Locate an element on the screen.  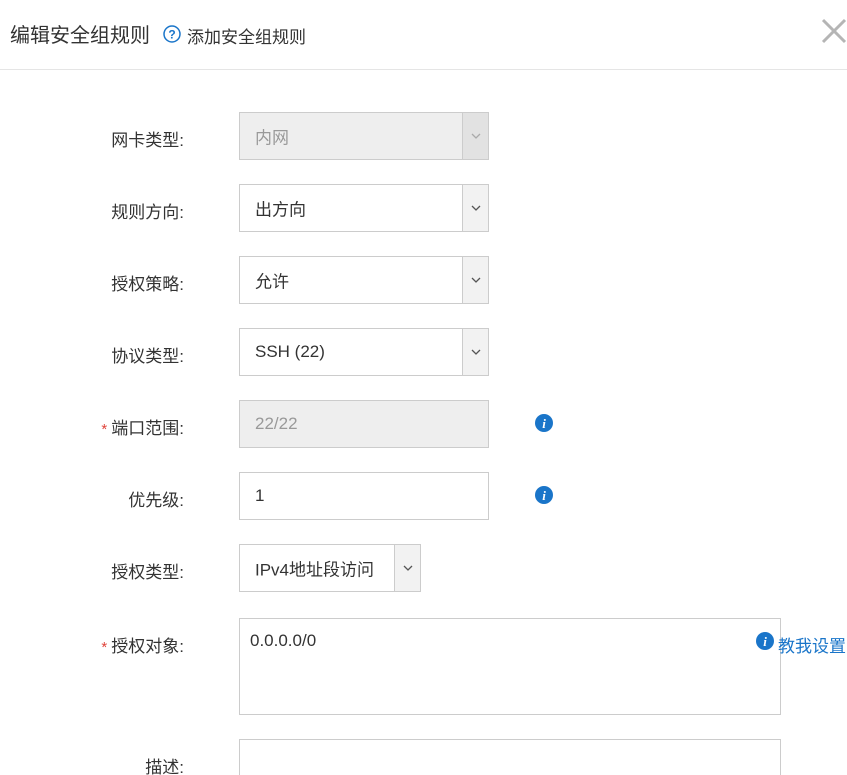
policy-label: 授权策略: is located at coordinates (147, 284).